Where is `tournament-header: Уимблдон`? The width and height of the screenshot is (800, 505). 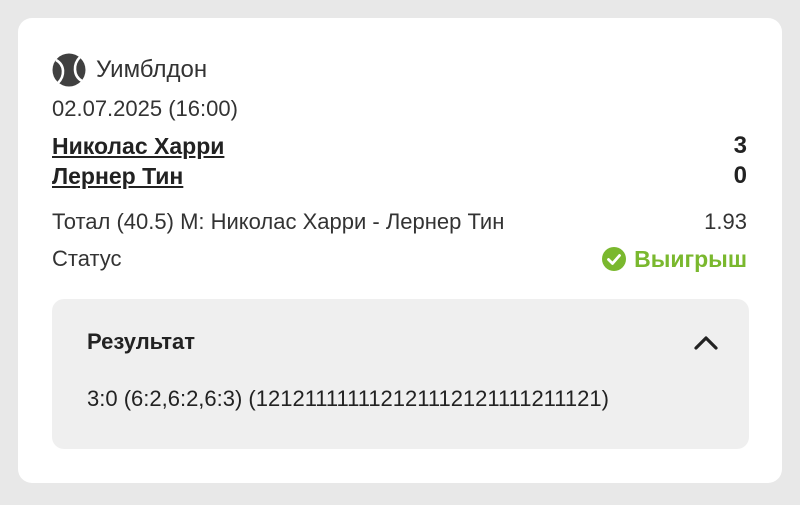
tournament-header: Уимблдон is located at coordinates (129, 70).